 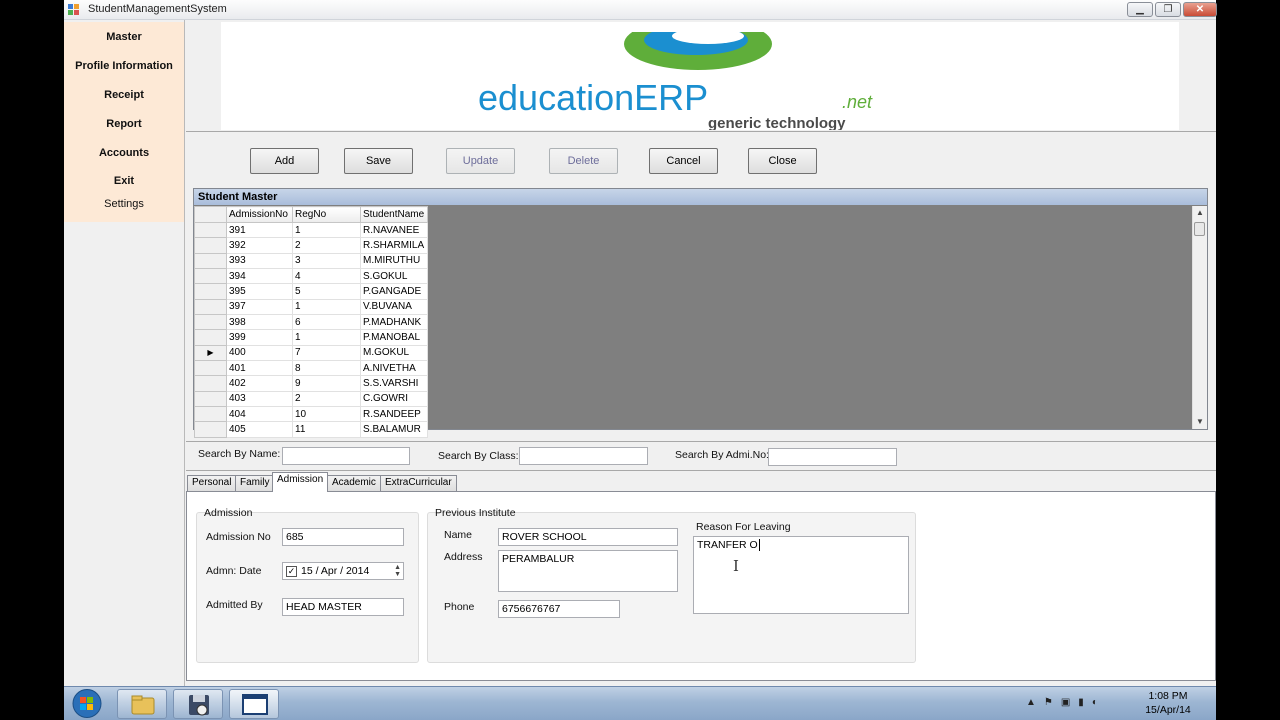 What do you see at coordinates (394, 368) in the screenshot?
I see `cell-studentname: A.NIVETHA` at bounding box center [394, 368].